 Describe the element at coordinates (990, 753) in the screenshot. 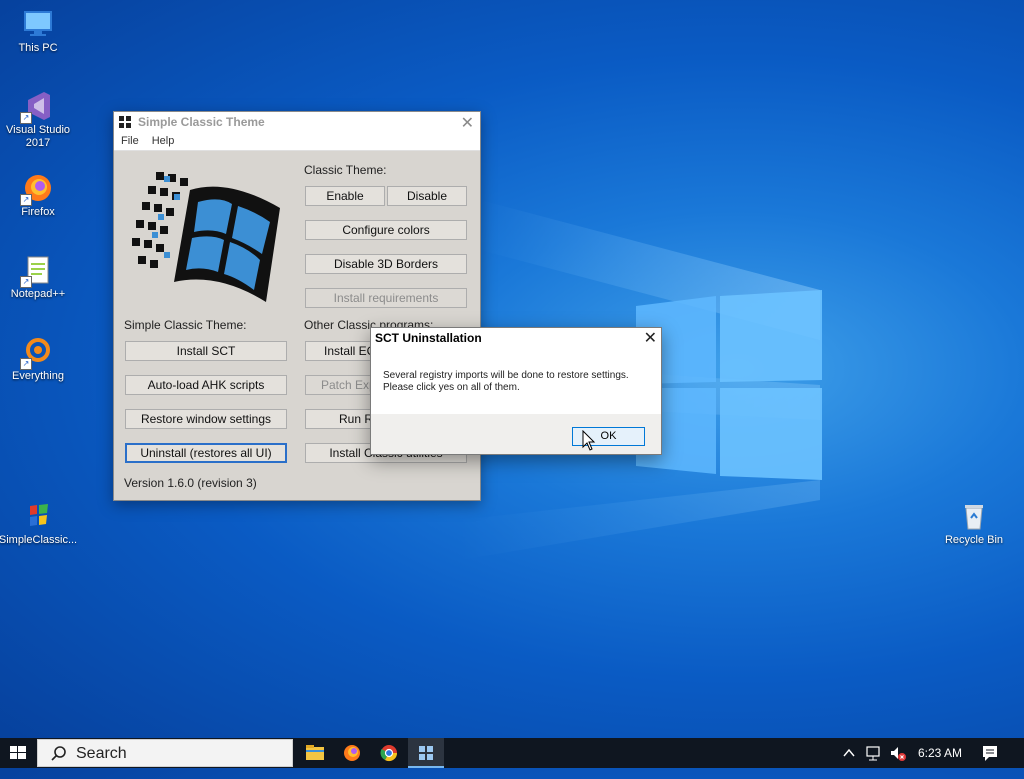

I see `notifications-icon` at that location.